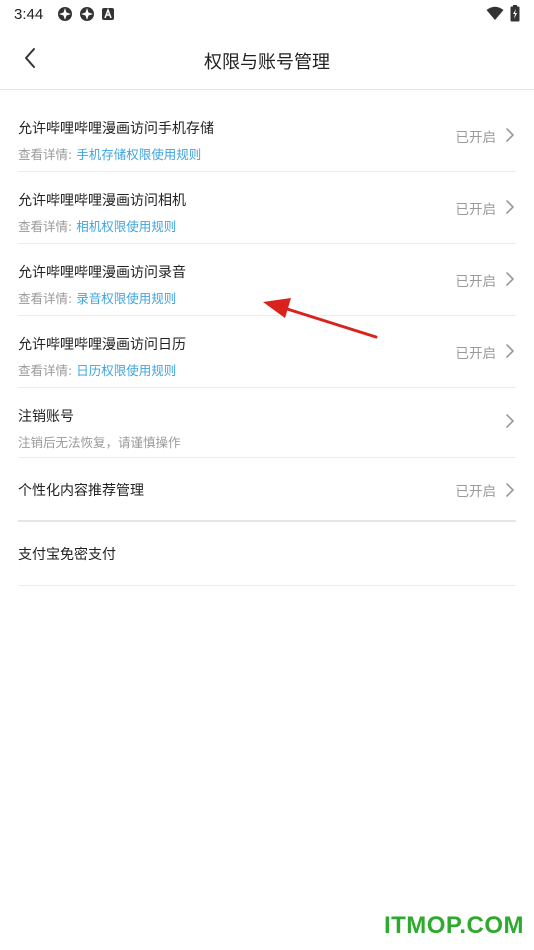  I want to click on row-subtitle: 注销后无法恢复，请谨慎操作, so click(99, 442).